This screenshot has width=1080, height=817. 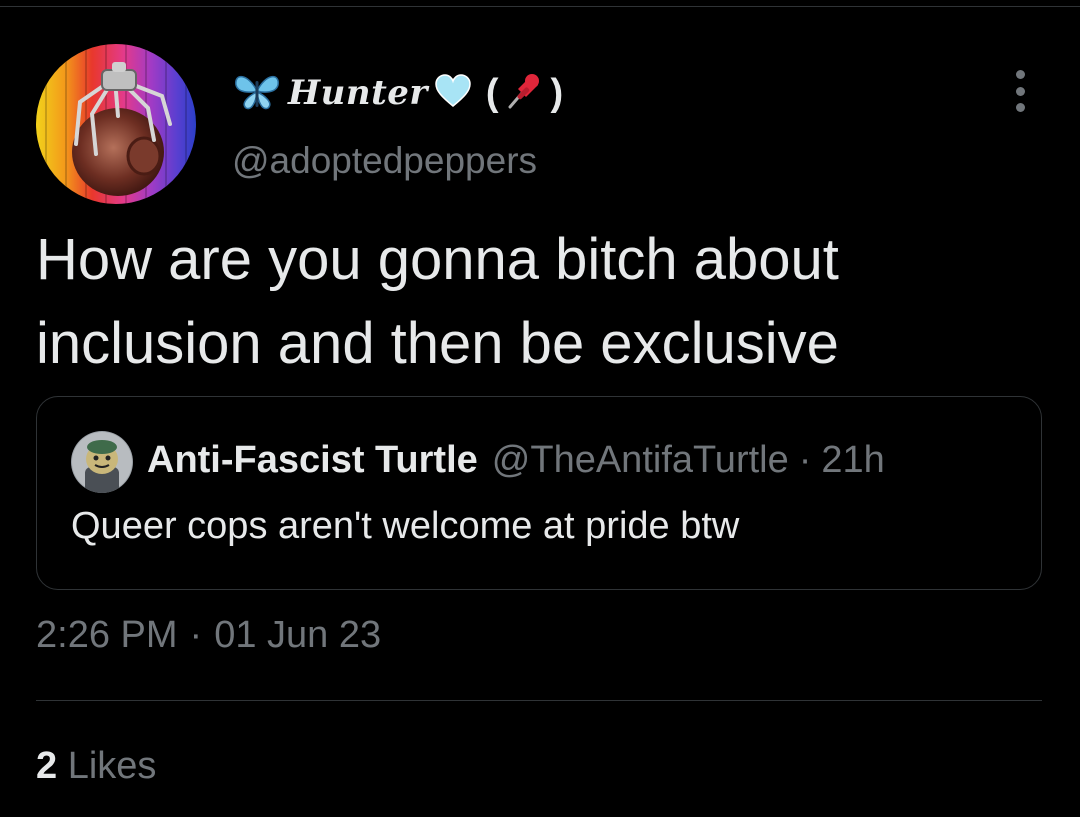 What do you see at coordinates (116, 124) in the screenshot?
I see `author-avatar` at bounding box center [116, 124].